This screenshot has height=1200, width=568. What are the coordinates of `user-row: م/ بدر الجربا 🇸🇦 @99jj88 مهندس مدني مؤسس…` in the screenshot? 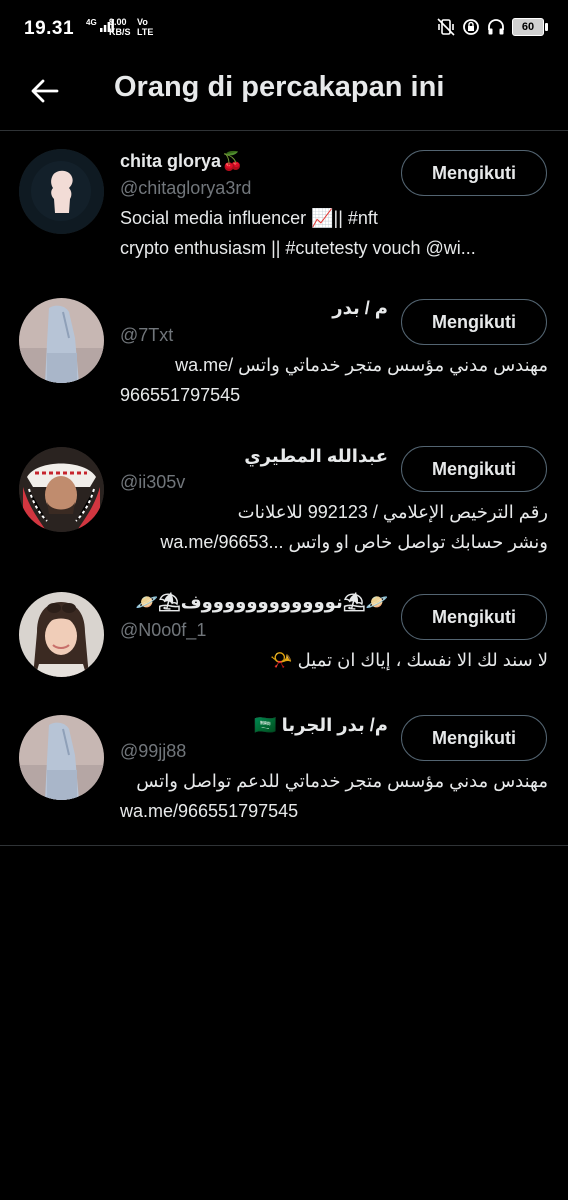 It's located at (284, 770).